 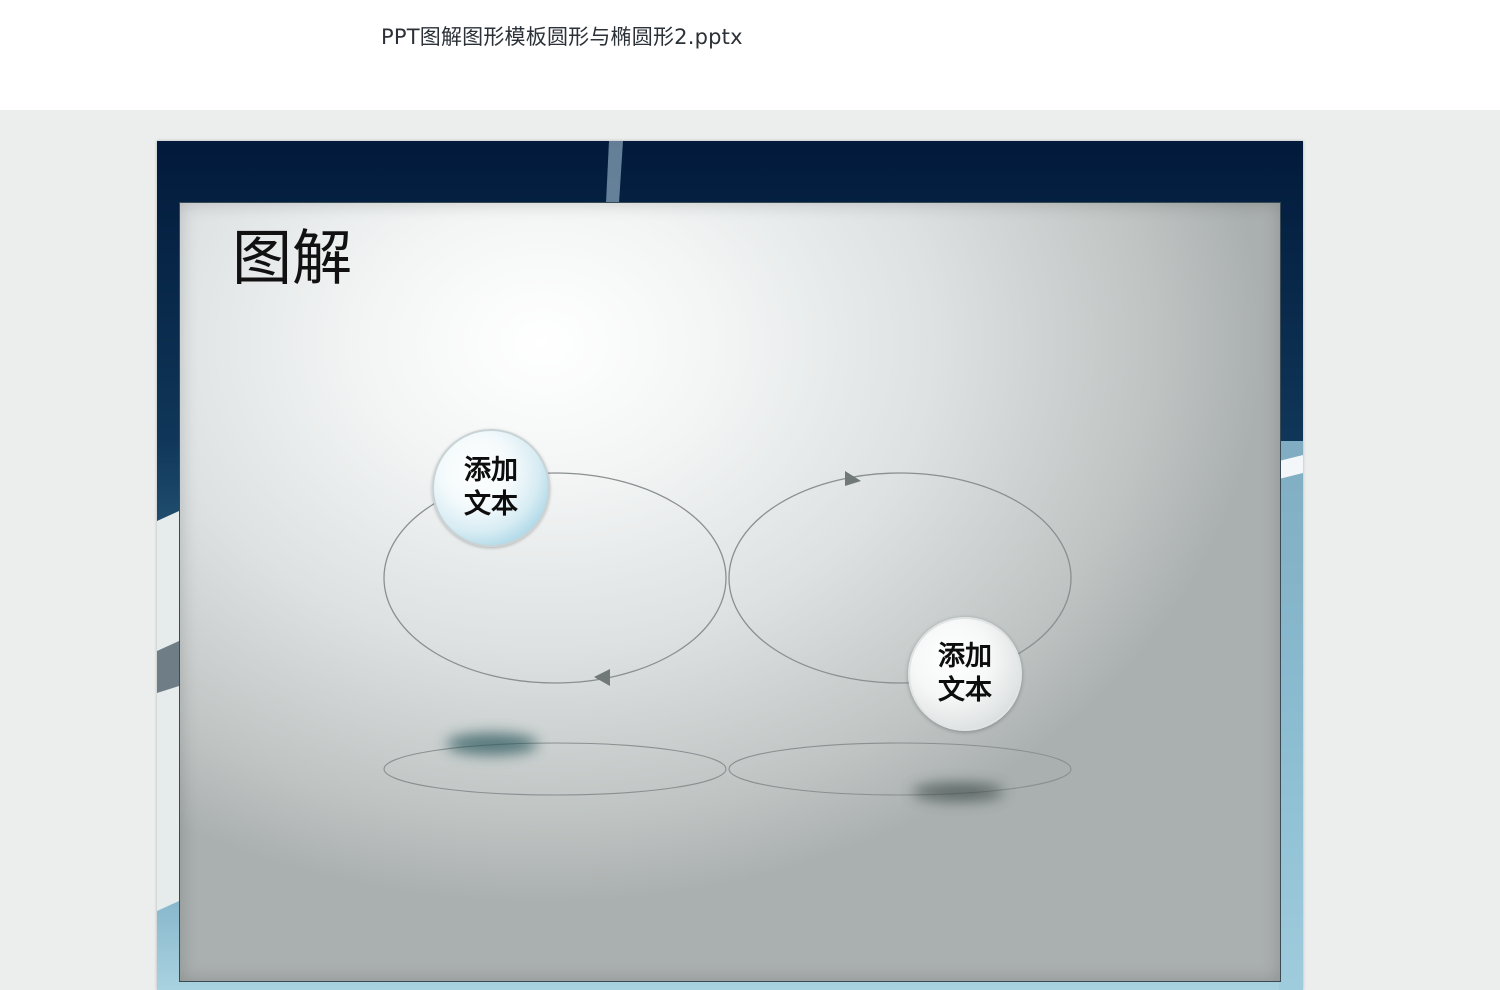 I want to click on right-bubble-shadow, so click(x=958, y=792).